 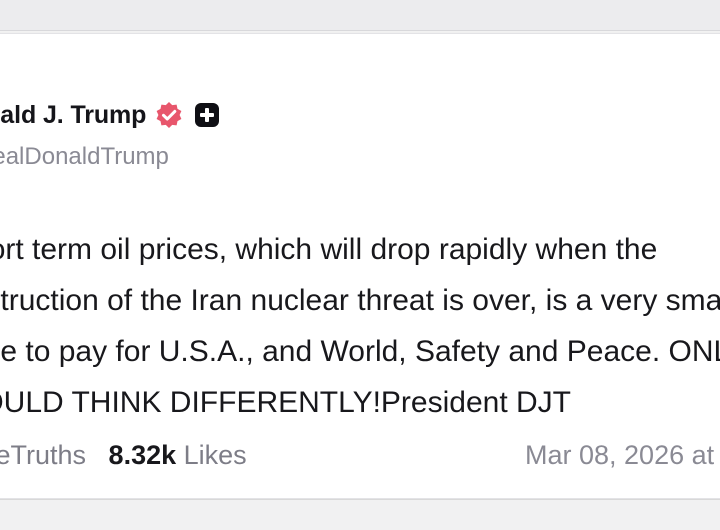 What do you see at coordinates (285, 402) in the screenshot?
I see `post-body-line: WOULD THINK DIFFERENTLY!President DJT` at bounding box center [285, 402].